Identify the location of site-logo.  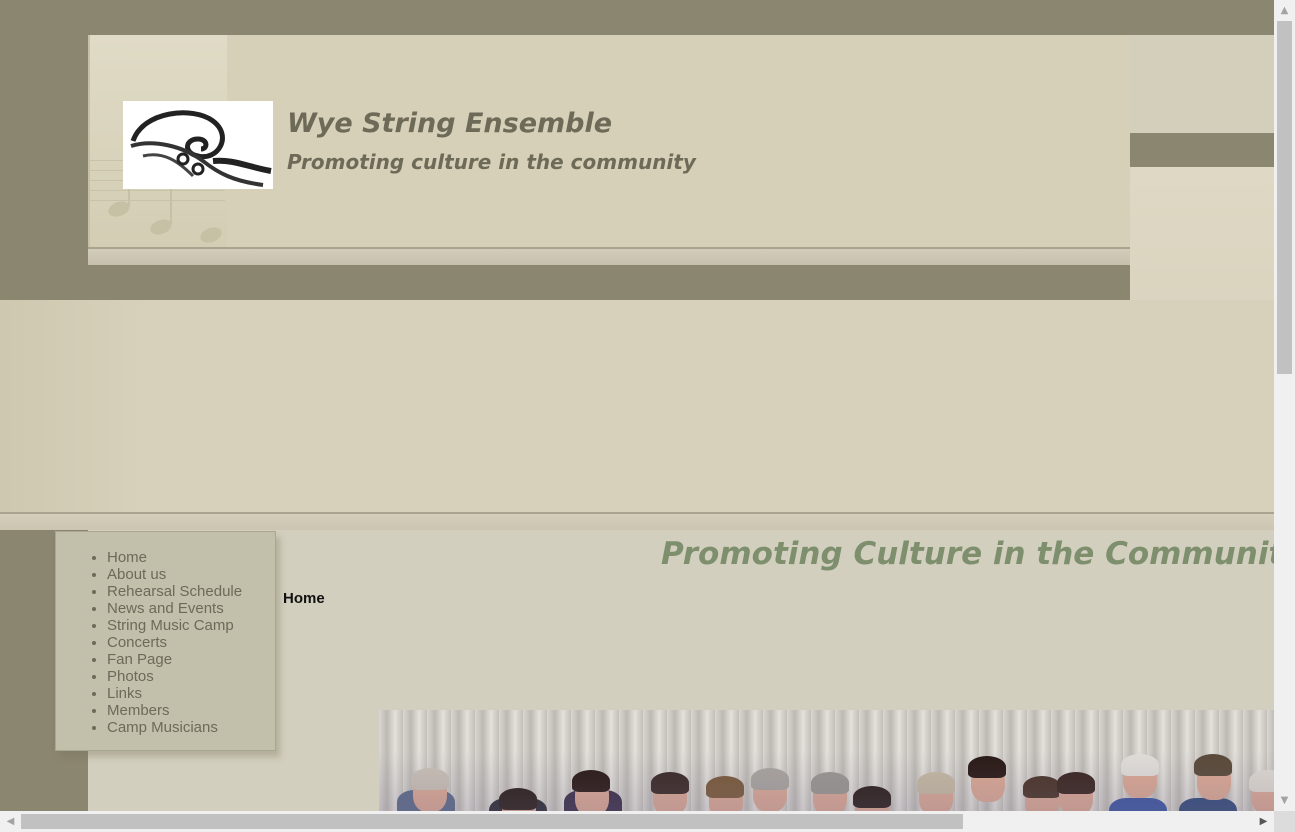
(198, 145).